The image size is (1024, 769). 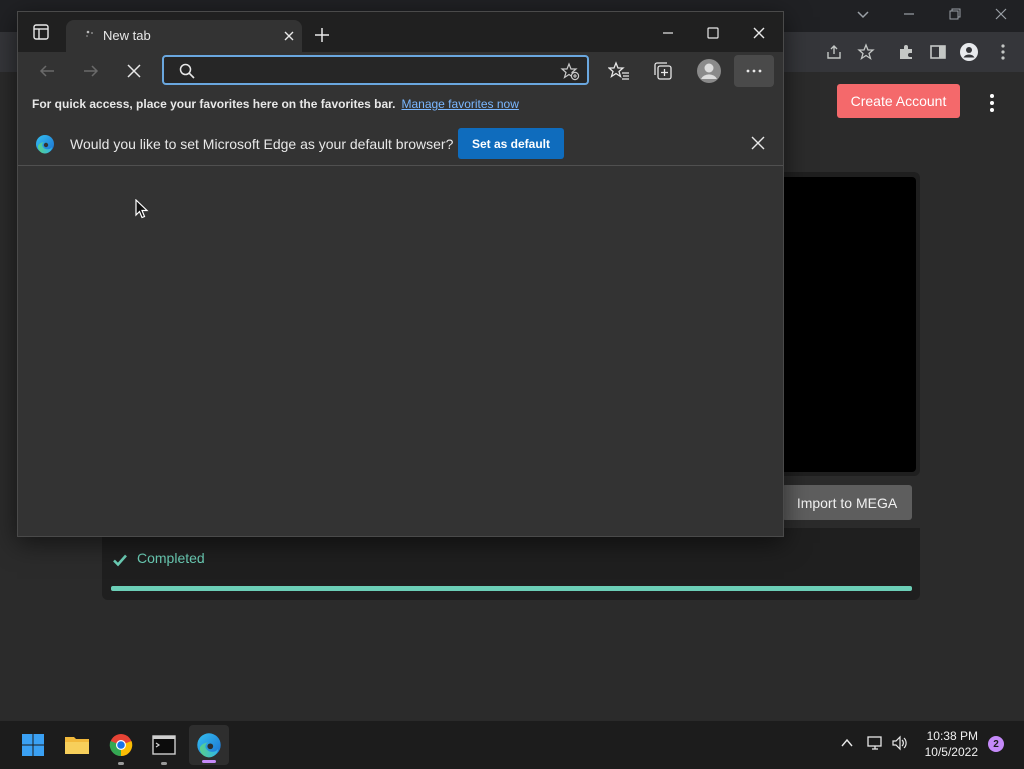 I want to click on bookmark-star-icon, so click(x=866, y=52).